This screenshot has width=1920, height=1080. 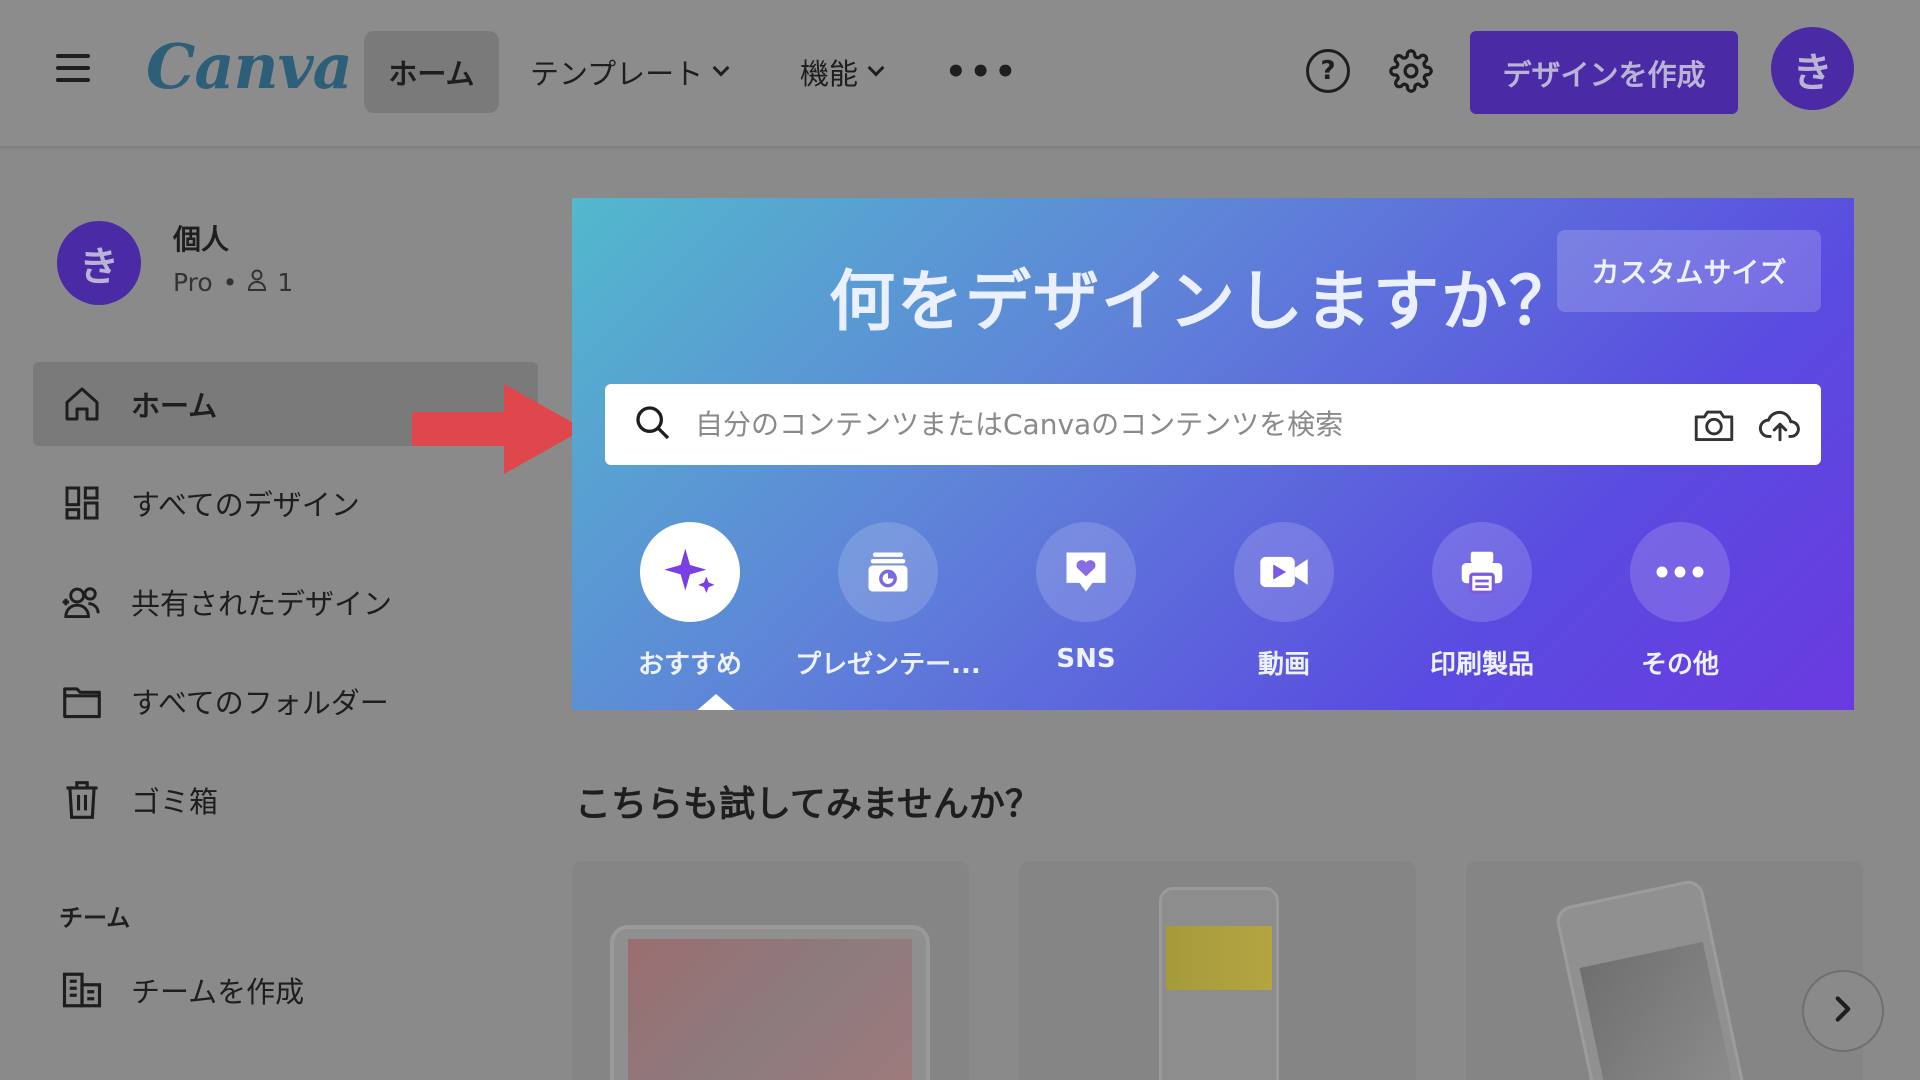 What do you see at coordinates (245, 505) in the screenshot?
I see `sidebar-item-label: すべてのデザイン` at bounding box center [245, 505].